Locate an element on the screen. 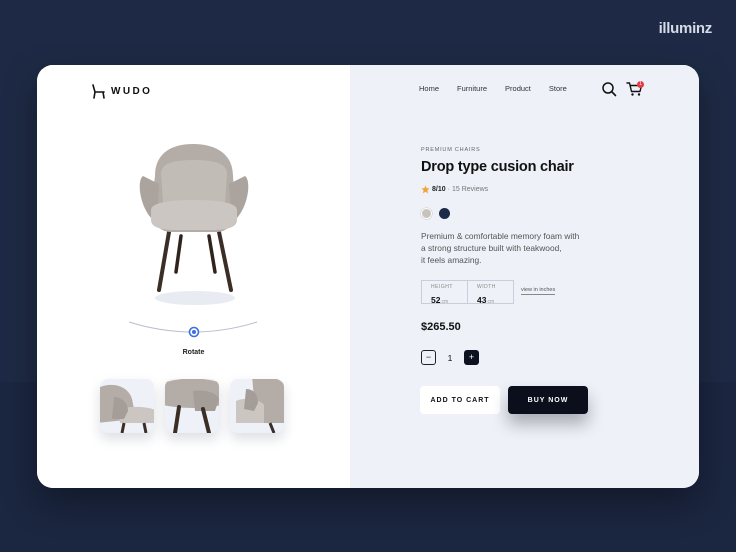  thumbnail-gallery is located at coordinates (192, 406).